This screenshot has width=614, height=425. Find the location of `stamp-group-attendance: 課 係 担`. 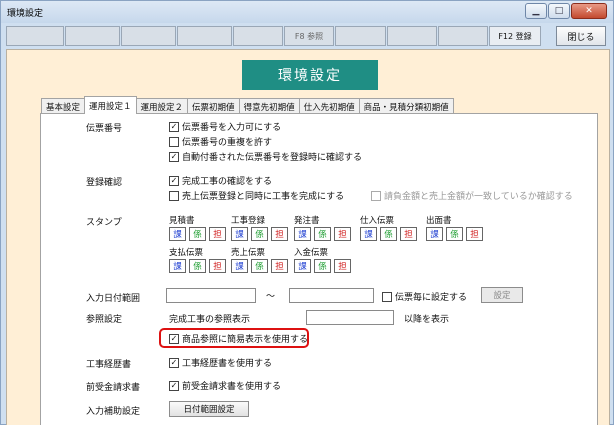

stamp-group-attendance: 課 係 担 is located at coordinates (456, 234).